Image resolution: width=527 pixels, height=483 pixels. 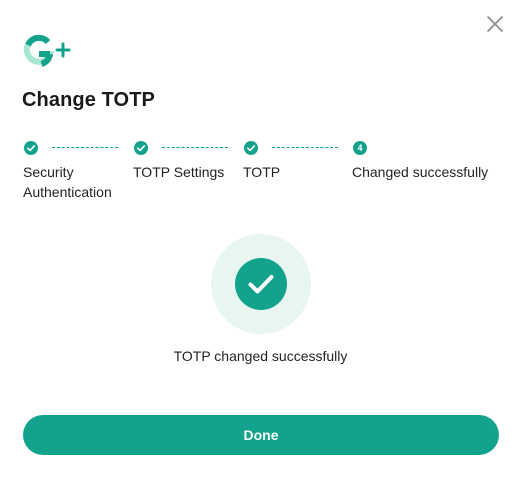 What do you see at coordinates (261, 435) in the screenshot?
I see `done-button: Done` at bounding box center [261, 435].